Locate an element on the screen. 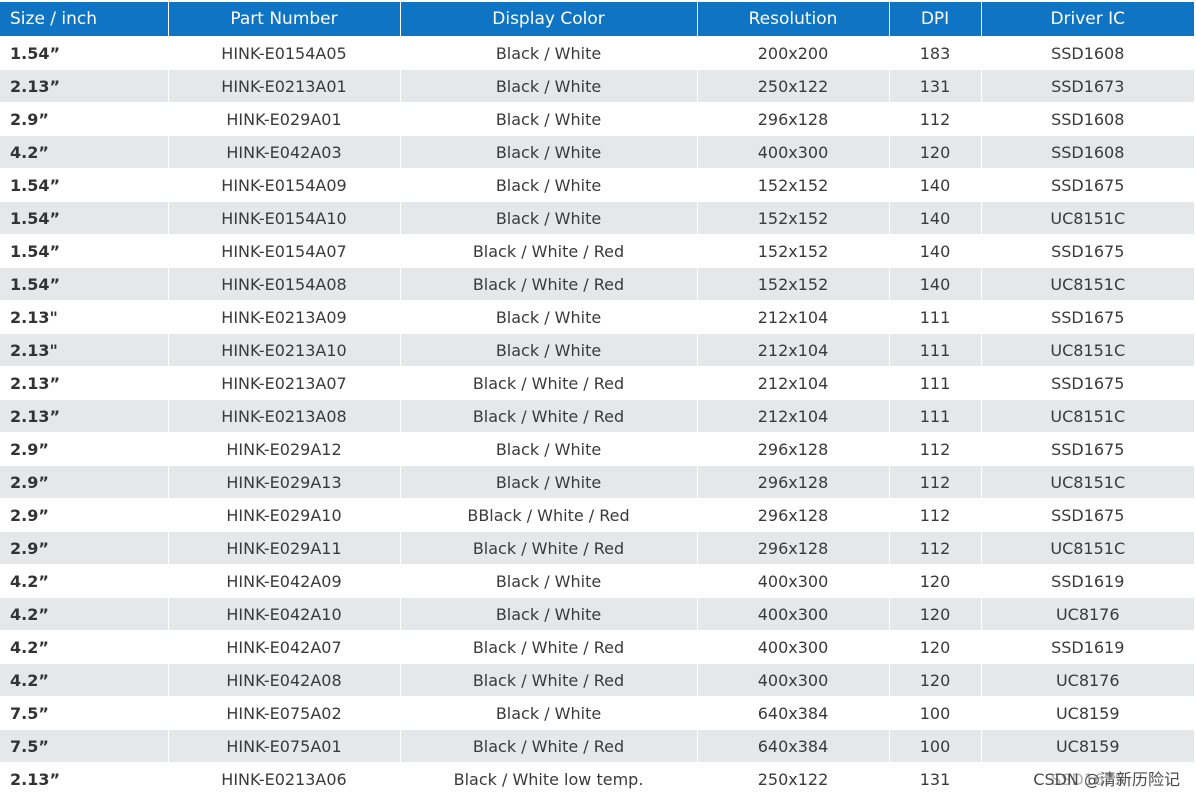  cell-size: 7.5” is located at coordinates (84, 713).